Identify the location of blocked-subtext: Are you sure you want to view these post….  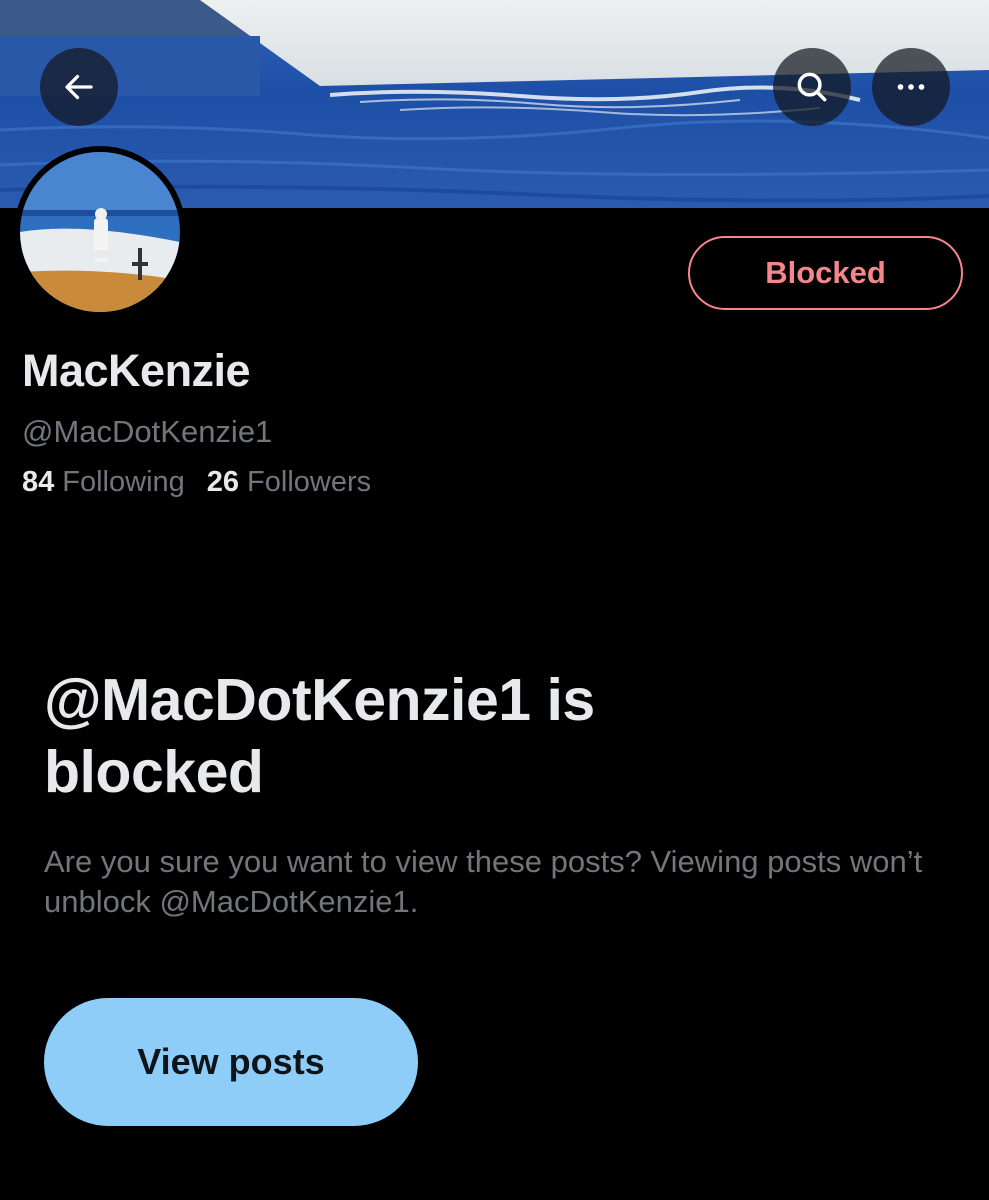
(483, 881).